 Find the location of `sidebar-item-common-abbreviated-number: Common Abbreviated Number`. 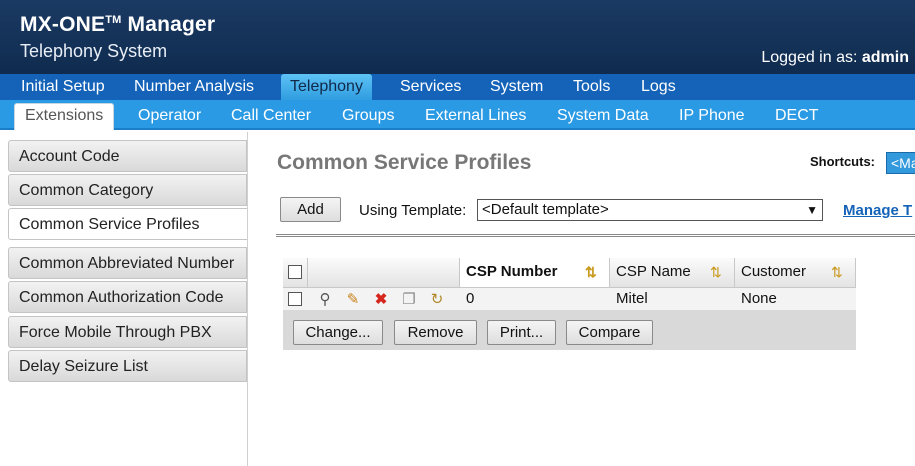

sidebar-item-common-abbreviated-number: Common Abbreviated Number is located at coordinates (127, 263).